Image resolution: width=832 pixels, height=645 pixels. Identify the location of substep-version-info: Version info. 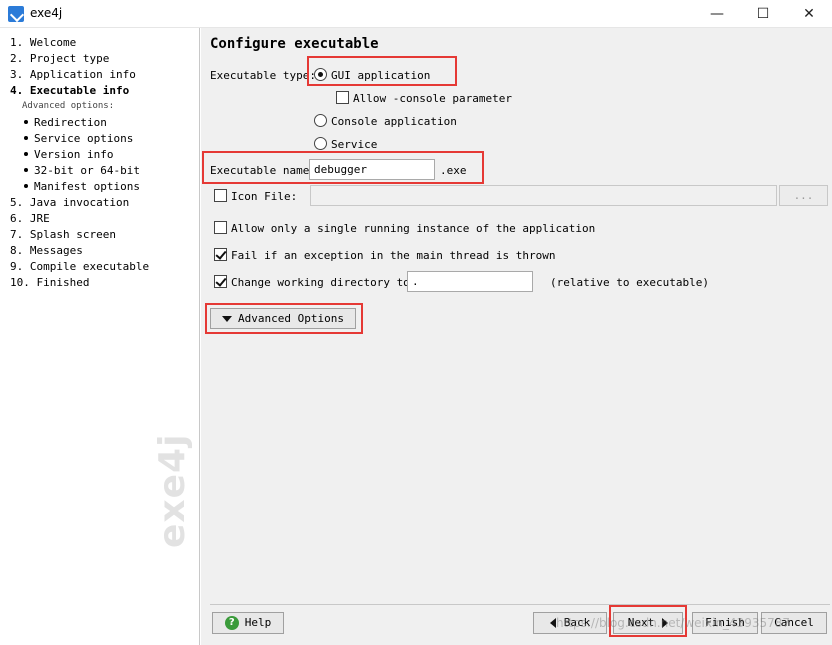
(67, 154).